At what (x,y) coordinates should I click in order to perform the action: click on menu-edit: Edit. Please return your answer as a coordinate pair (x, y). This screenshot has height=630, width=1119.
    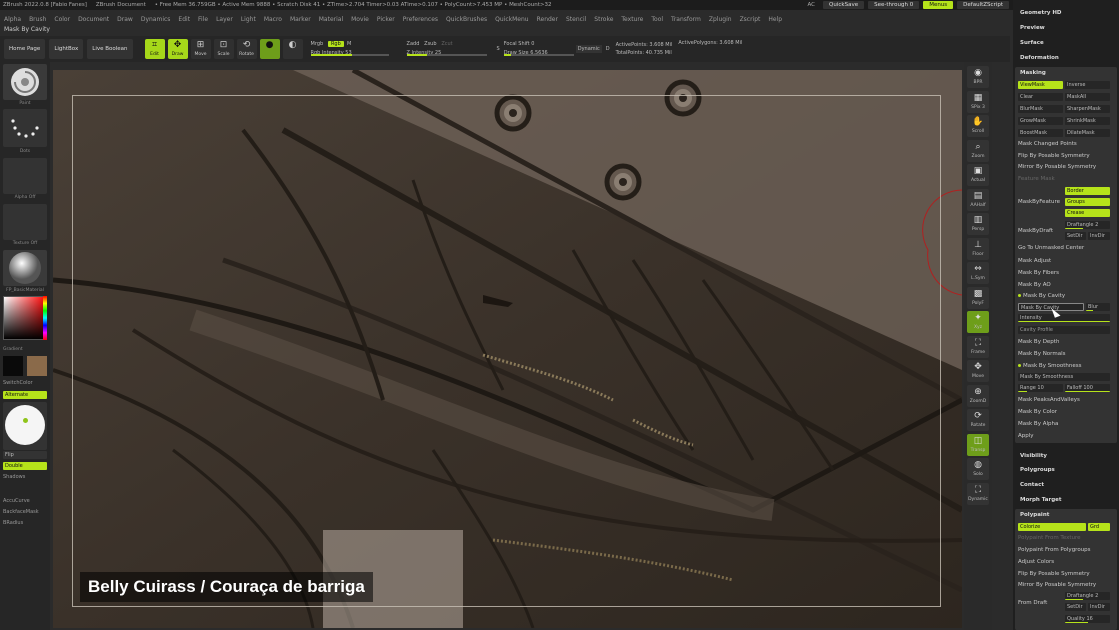
    Looking at the image, I should click on (184, 19).